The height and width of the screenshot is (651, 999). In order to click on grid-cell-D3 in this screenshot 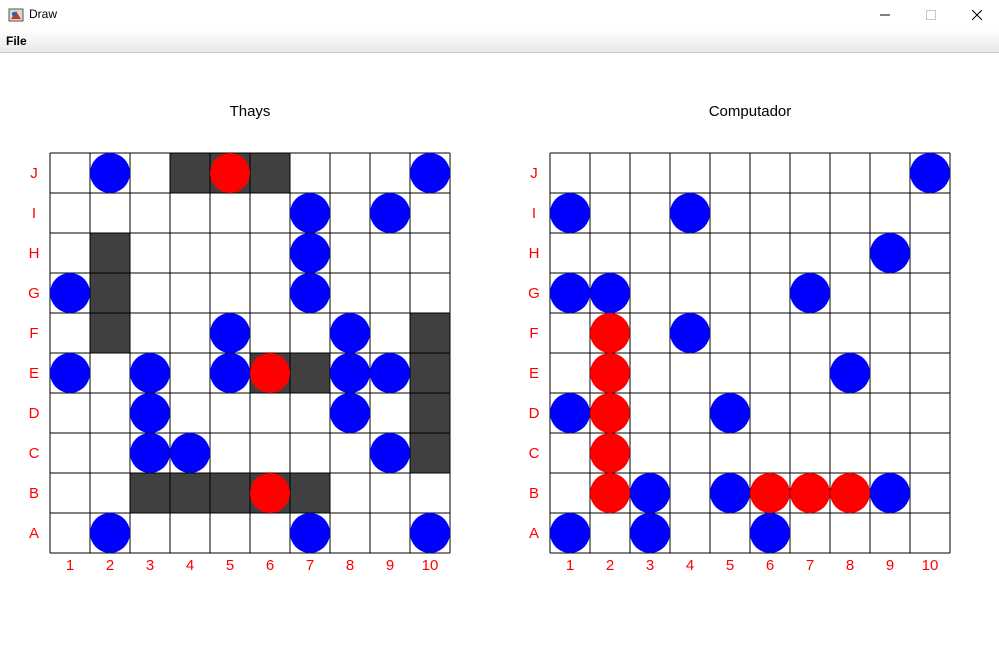, I will do `click(650, 413)`.